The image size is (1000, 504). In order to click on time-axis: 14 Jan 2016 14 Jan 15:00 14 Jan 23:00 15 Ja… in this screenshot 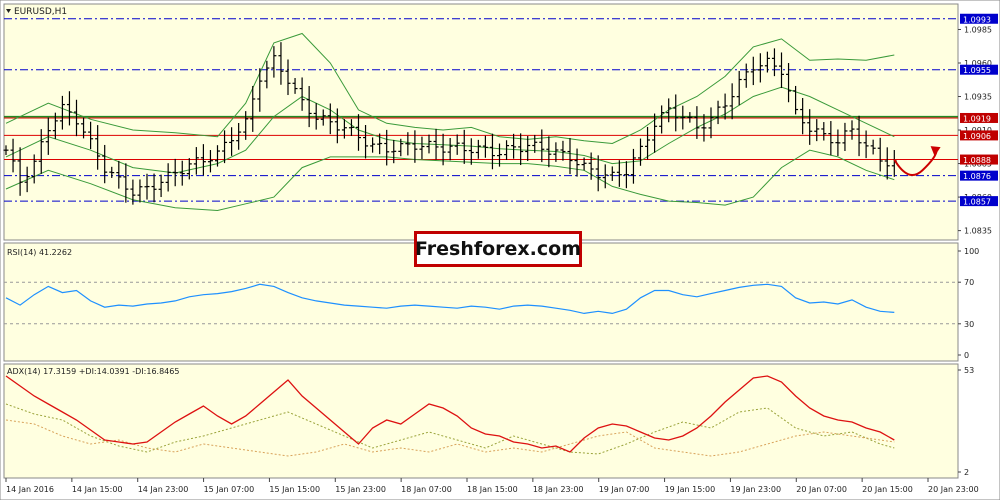, I will do `click(492, 486)`.